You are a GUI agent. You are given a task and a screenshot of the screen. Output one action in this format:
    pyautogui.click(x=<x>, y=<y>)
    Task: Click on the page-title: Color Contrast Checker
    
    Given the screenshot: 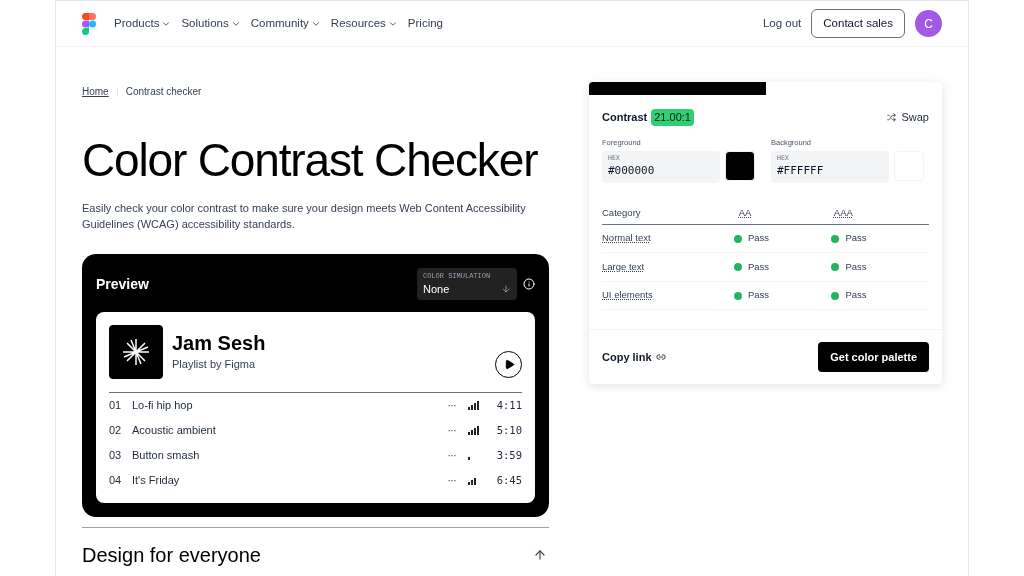 What is the action you would take?
    pyautogui.click(x=310, y=160)
    